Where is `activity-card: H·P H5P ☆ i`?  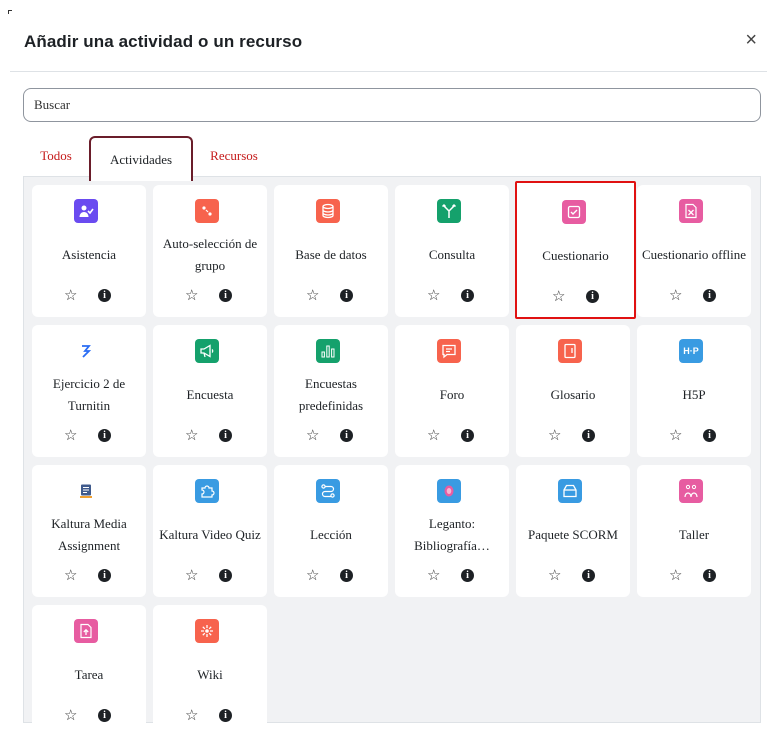
activity-card: H·P H5P ☆ i is located at coordinates (694, 391).